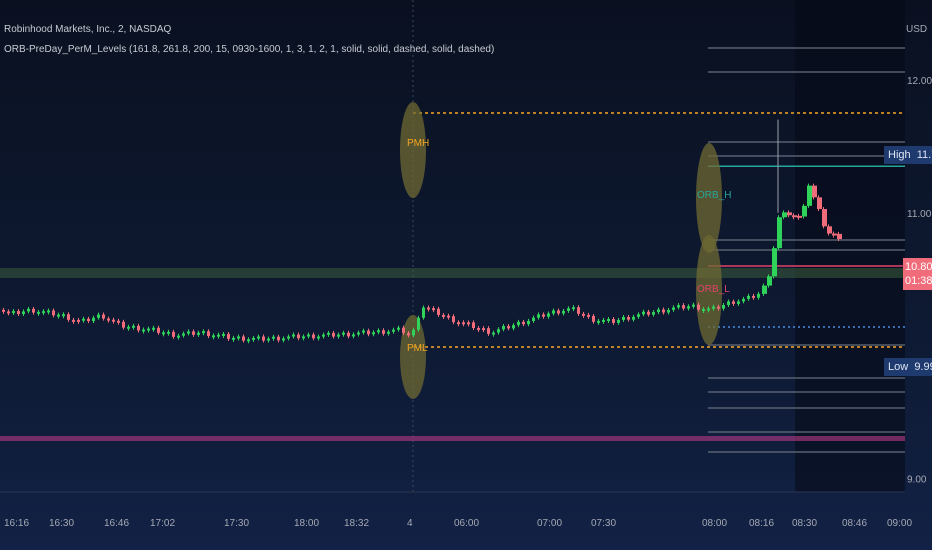  What do you see at coordinates (908, 155) in the screenshot?
I see `high-label-box: High 11.75` at bounding box center [908, 155].